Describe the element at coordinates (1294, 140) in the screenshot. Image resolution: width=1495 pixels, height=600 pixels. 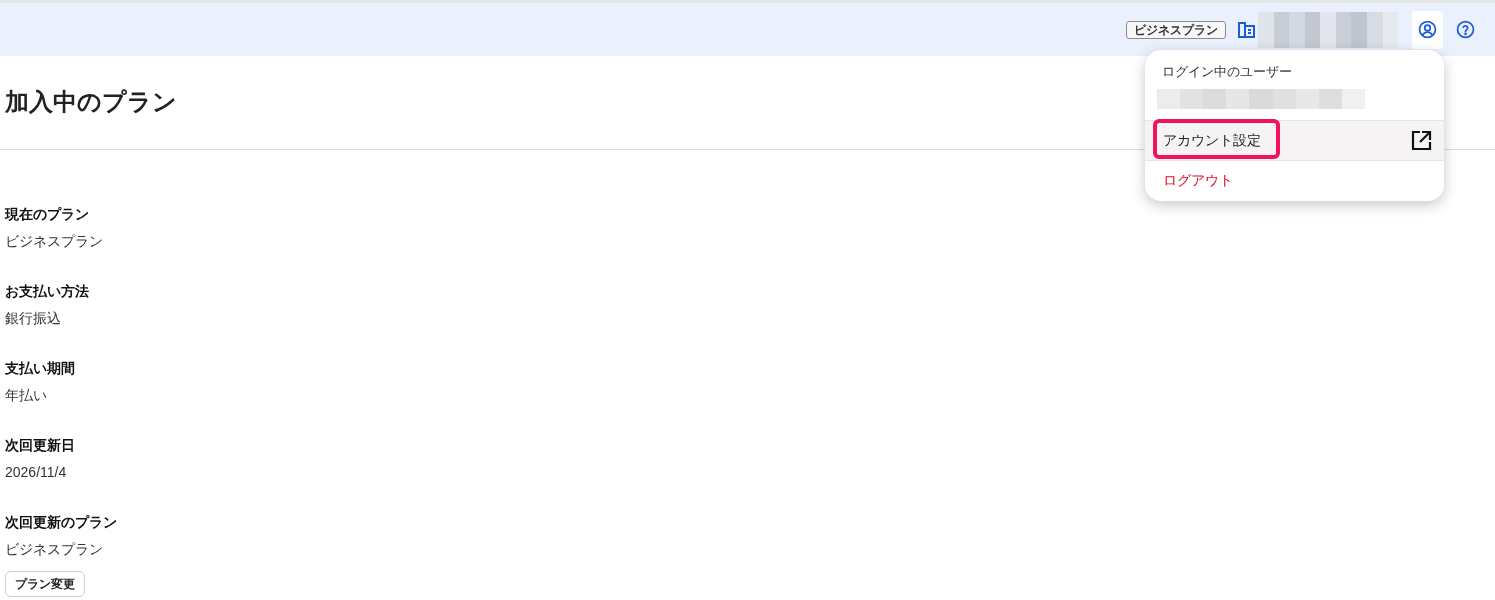
I see `menu-item: アカウント設定` at that location.